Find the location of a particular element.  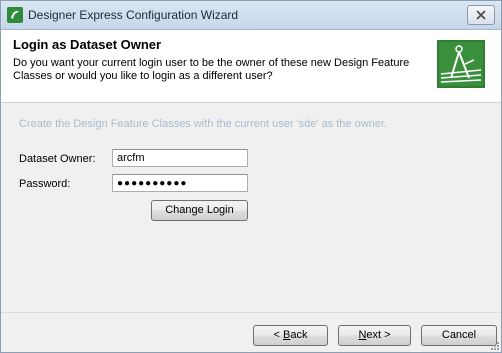

next-rest: ext > is located at coordinates (378, 335).